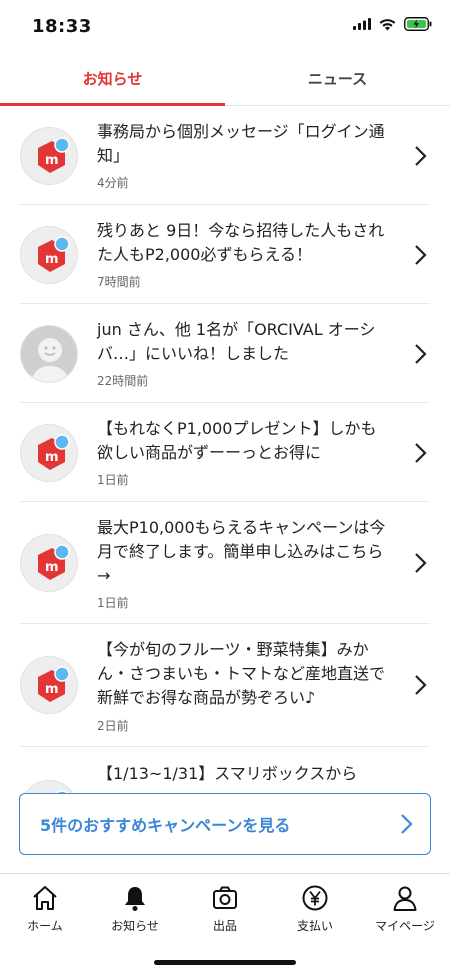 The width and height of the screenshot is (450, 974). Describe the element at coordinates (314, 926) in the screenshot. I see `nav-label: 支払い` at that location.